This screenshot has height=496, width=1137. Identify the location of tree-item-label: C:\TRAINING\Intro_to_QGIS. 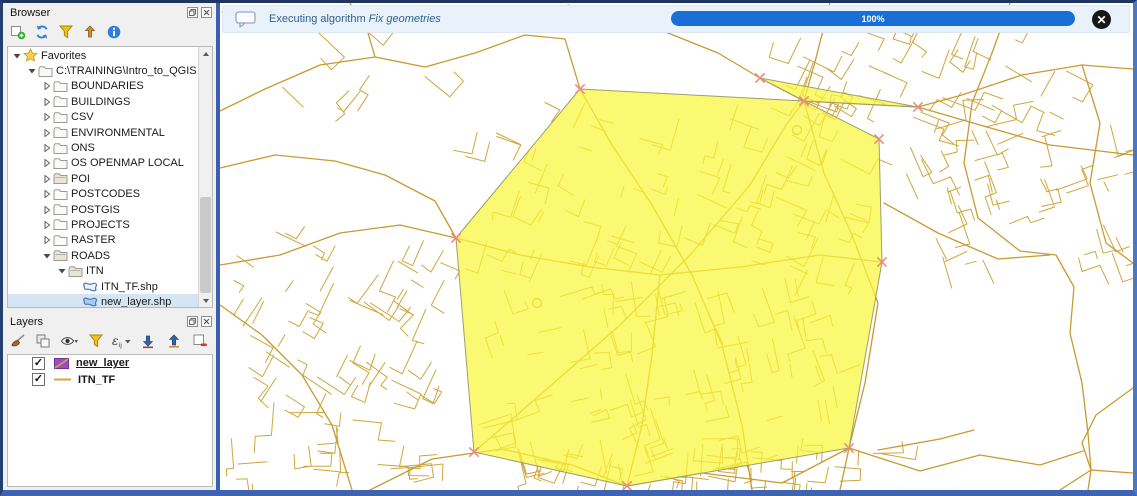
(126, 71).